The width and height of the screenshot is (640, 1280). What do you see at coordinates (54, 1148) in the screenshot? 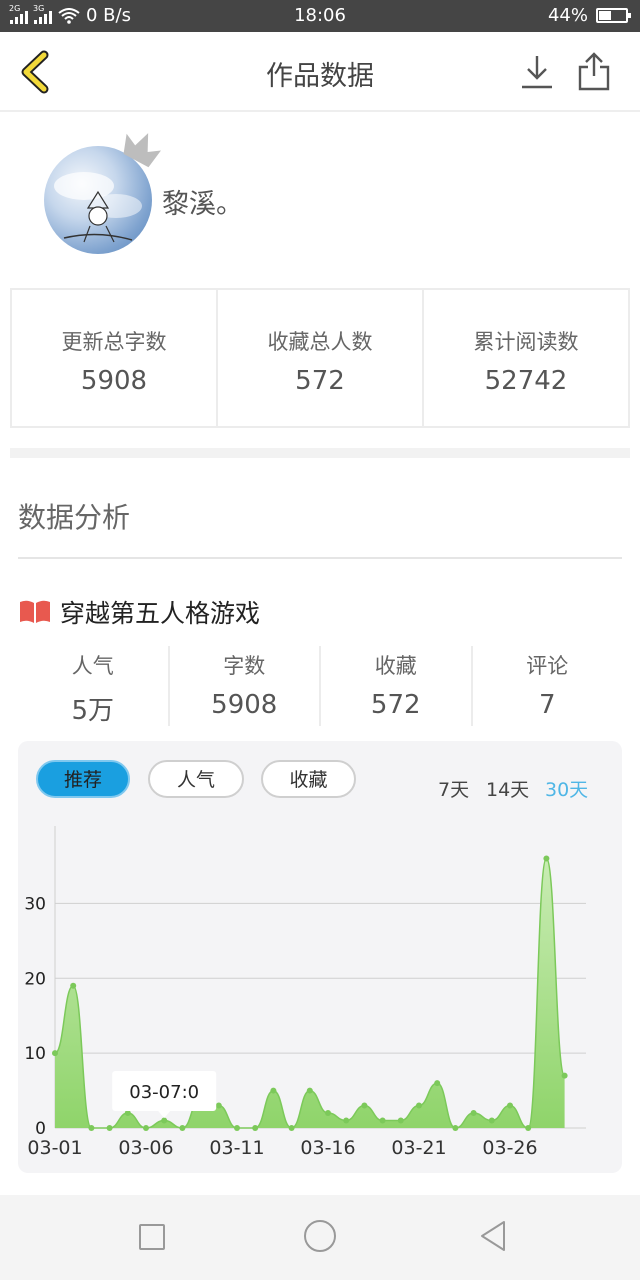
I see `x-tick-label: 03-01` at bounding box center [54, 1148].